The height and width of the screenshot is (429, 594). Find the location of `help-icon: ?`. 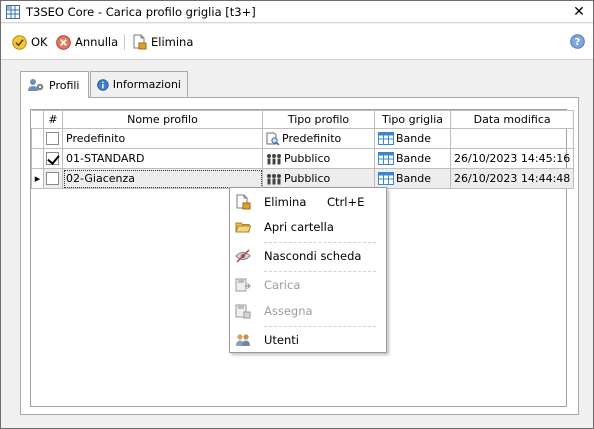

help-icon: ? is located at coordinates (577, 41).